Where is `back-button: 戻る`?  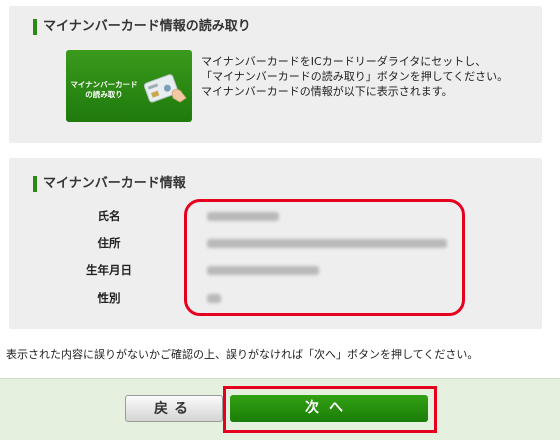
back-button: 戻る is located at coordinates (174, 408).